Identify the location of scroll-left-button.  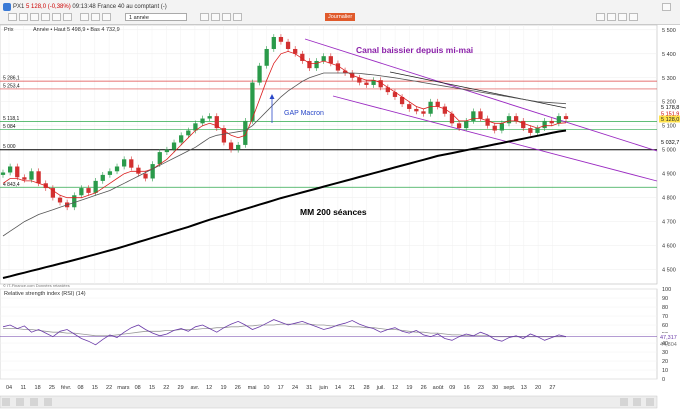
(6, 402).